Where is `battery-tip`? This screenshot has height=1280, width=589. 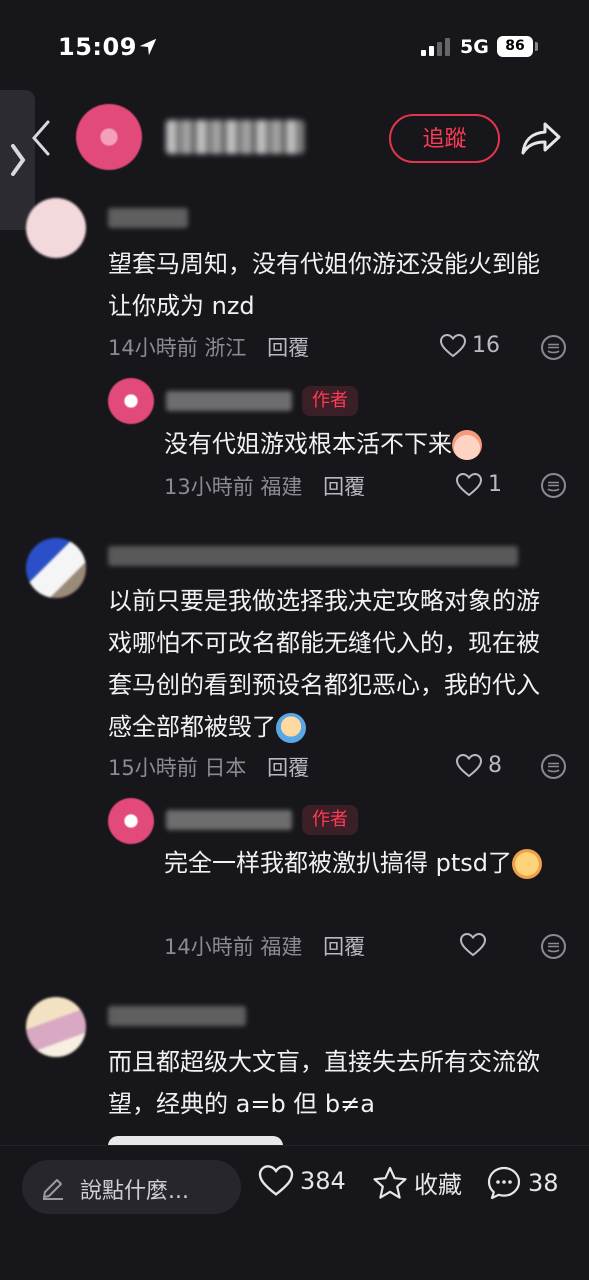 battery-tip is located at coordinates (536, 46).